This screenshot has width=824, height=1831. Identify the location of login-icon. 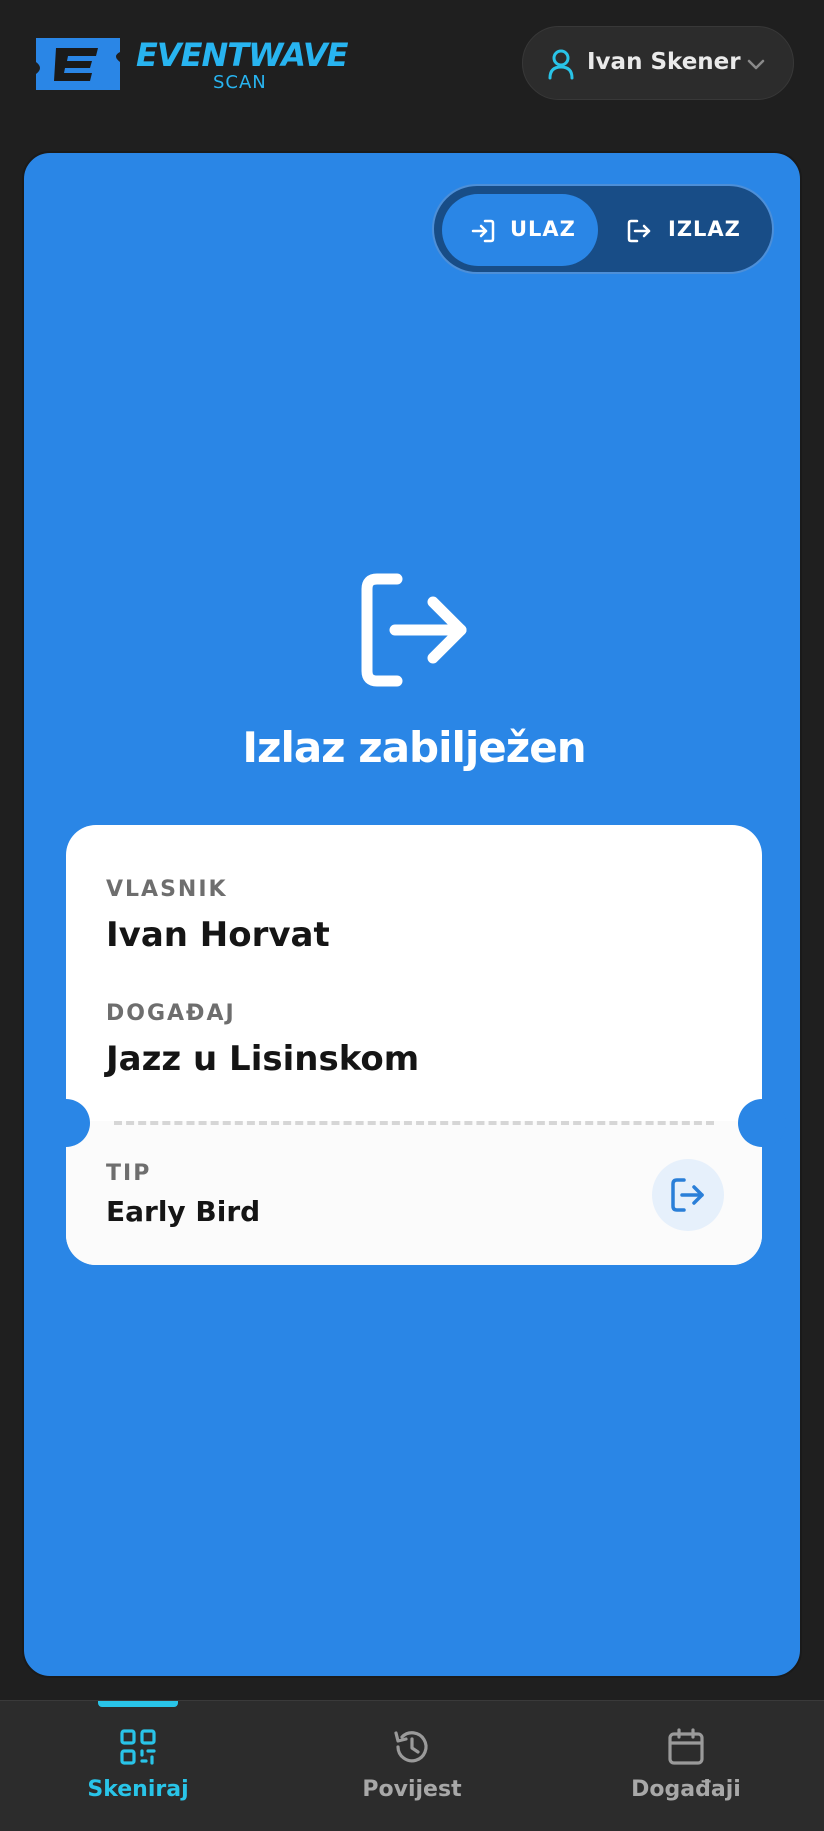
(483, 231).